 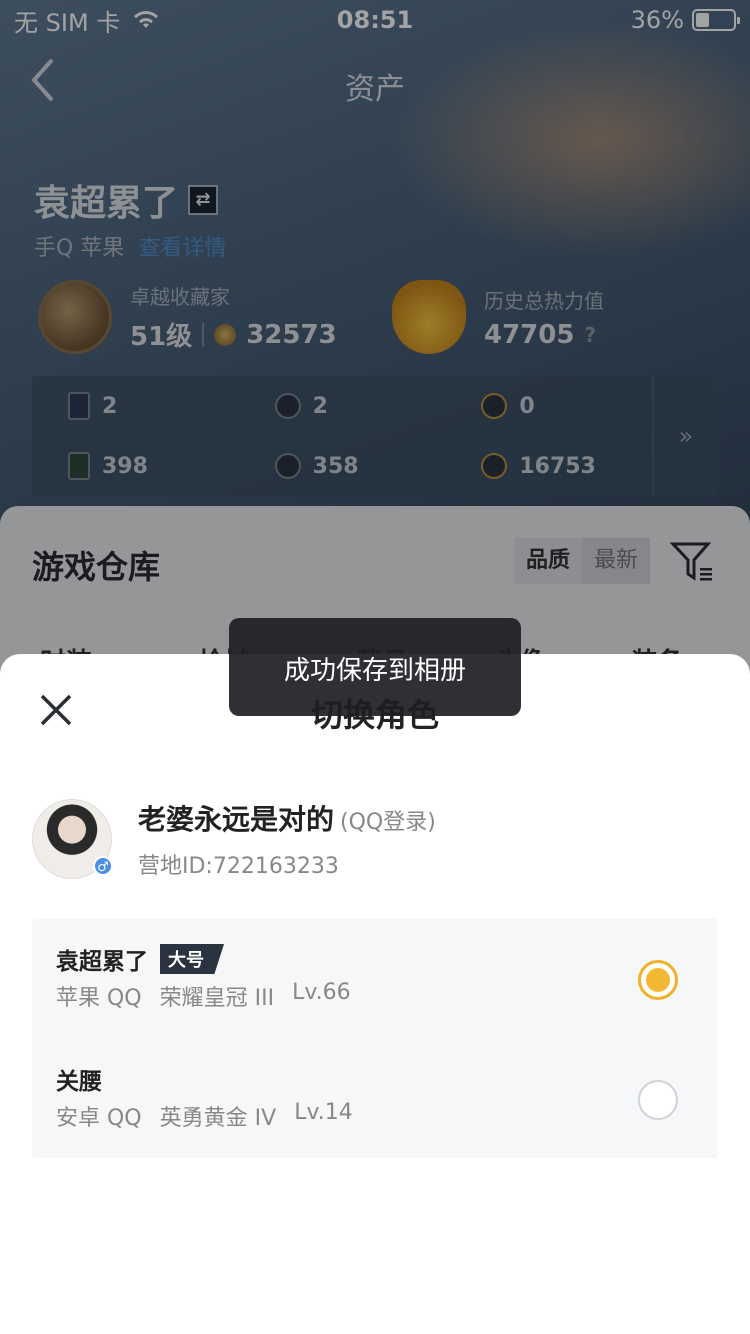 I want to click on role-name: 关腰, so click(x=79, y=1082).